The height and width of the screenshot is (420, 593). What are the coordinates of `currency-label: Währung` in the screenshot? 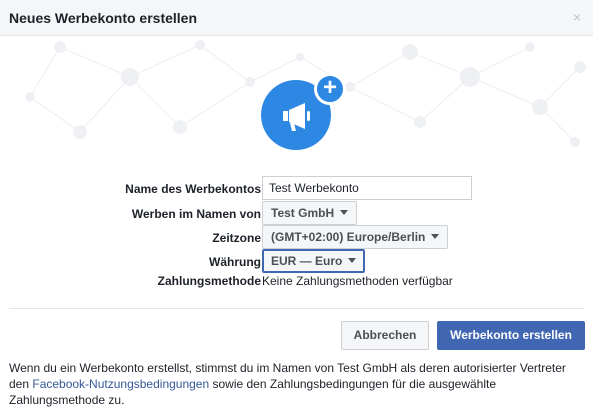 It's located at (235, 262).